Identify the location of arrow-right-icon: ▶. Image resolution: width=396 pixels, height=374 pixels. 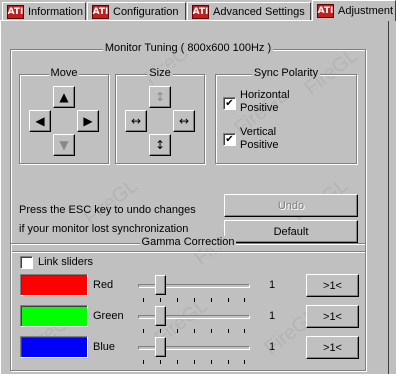
(88, 121).